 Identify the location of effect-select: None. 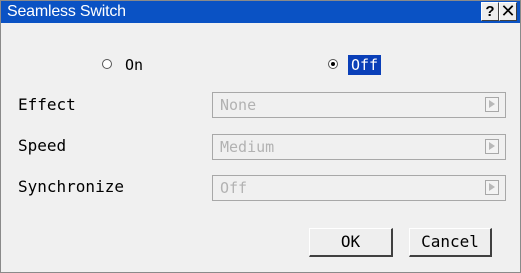
(359, 105).